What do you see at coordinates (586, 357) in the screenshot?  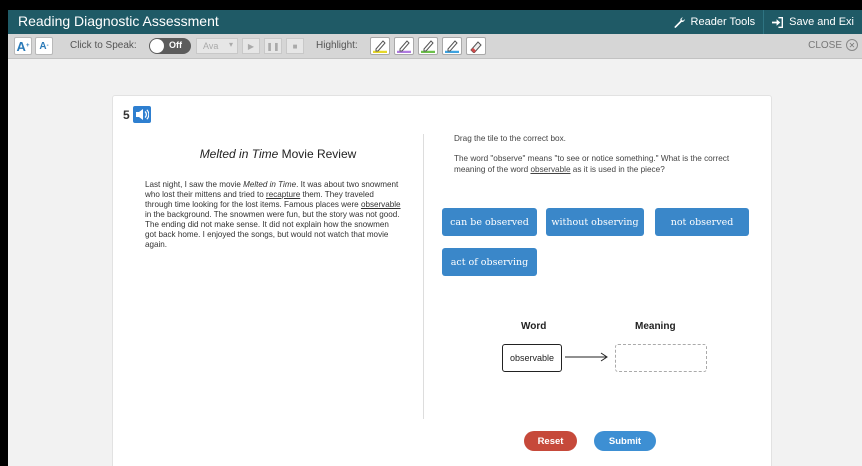 I see `arrow-right-icon` at bounding box center [586, 357].